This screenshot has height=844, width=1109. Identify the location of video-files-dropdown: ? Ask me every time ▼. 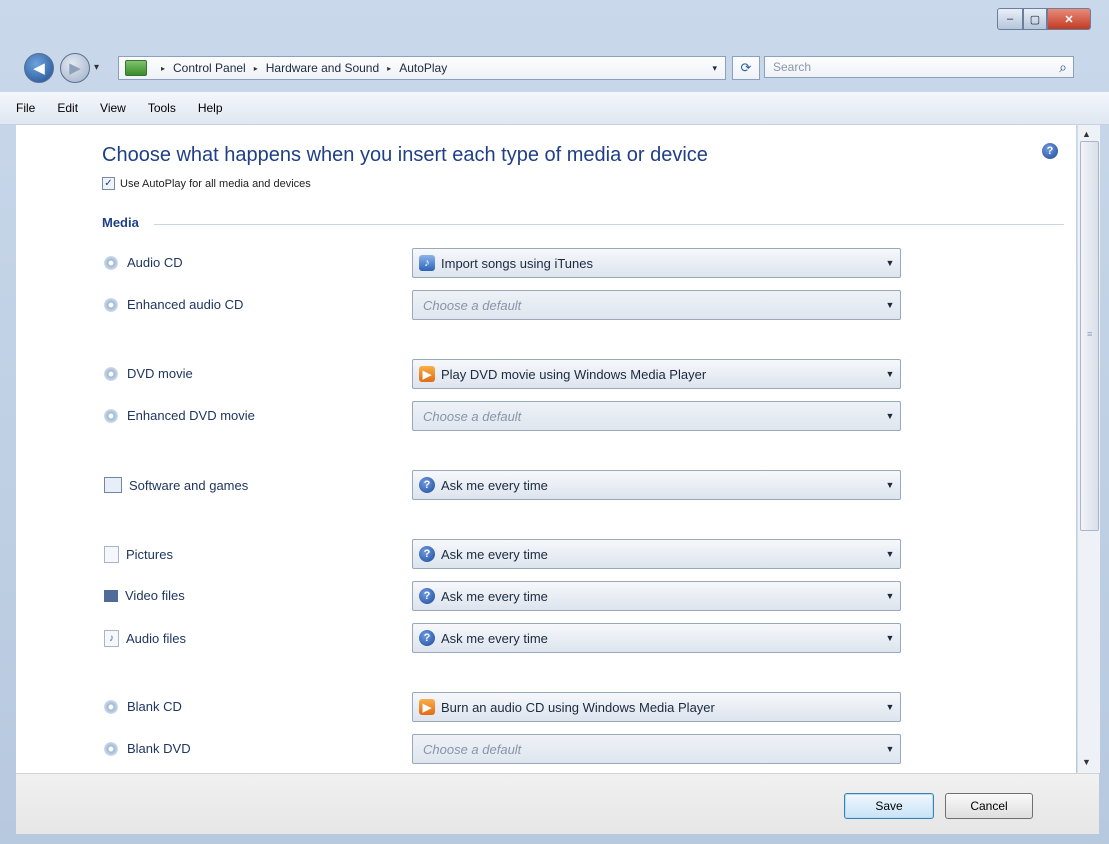
(656, 596).